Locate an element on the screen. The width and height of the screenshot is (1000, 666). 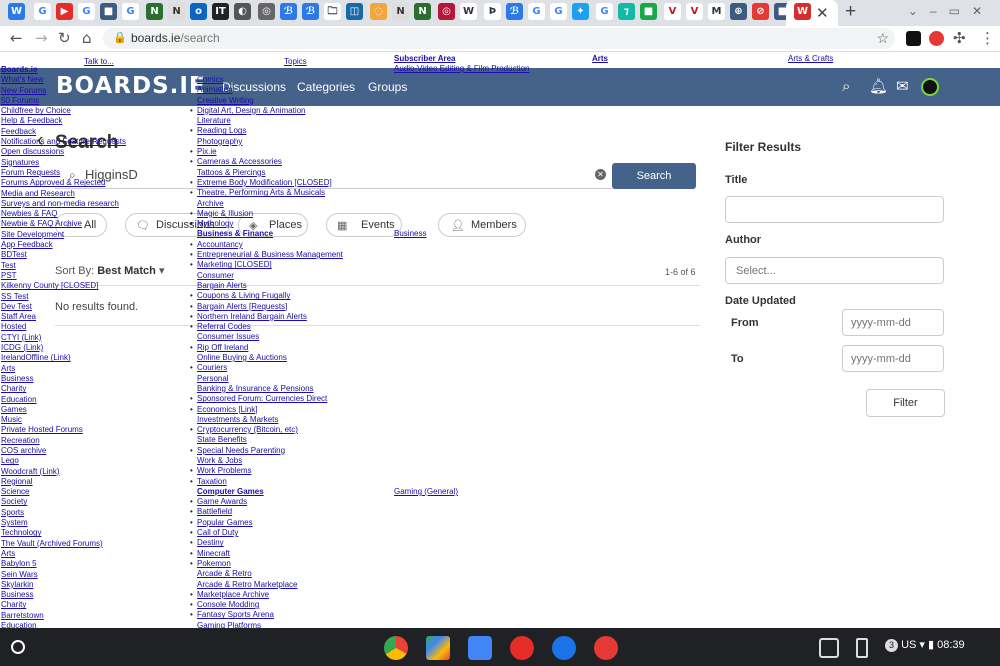
forum-link: CTYI (Link) is located at coordinates (63, 338).